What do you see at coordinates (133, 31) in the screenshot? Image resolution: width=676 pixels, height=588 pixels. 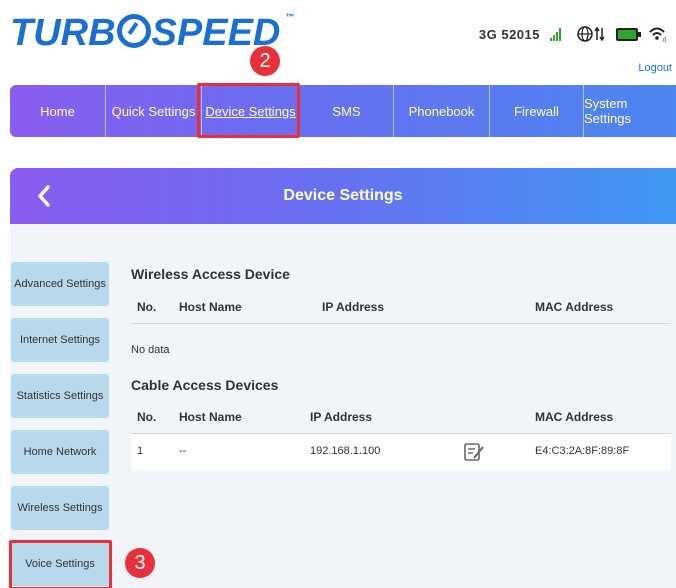 I see `logo-o-icon` at bounding box center [133, 31].